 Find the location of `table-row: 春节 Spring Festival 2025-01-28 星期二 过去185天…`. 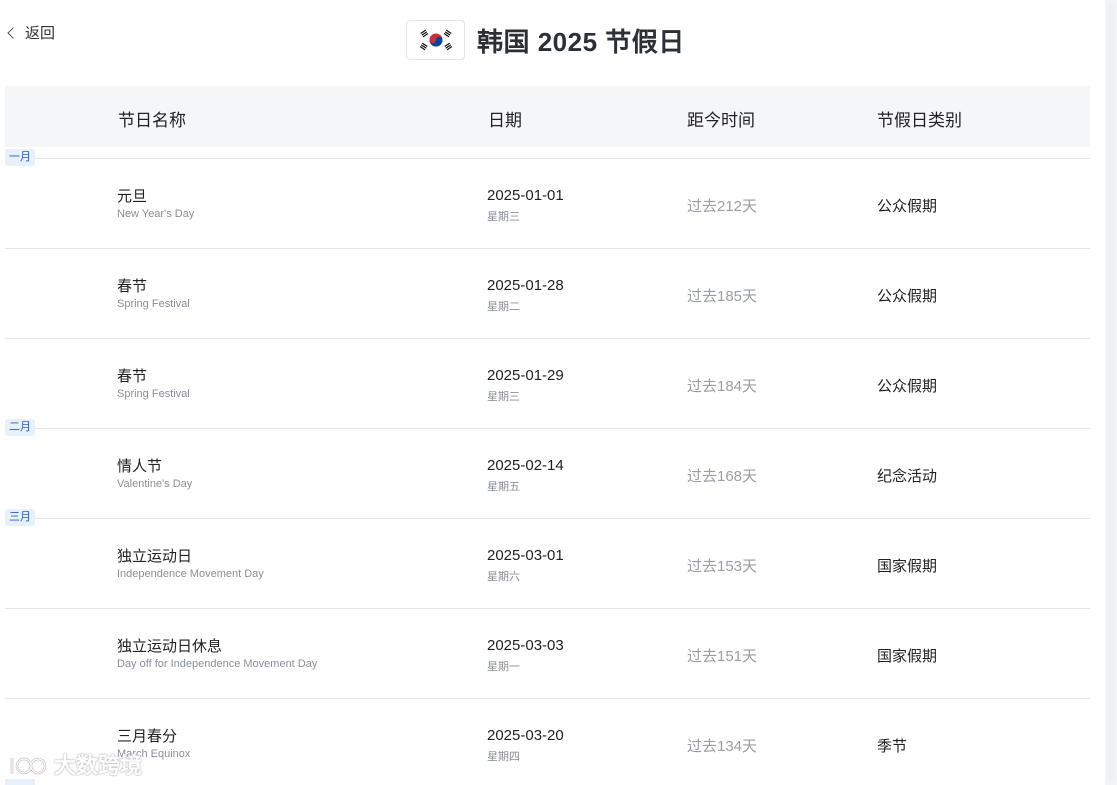

table-row: 春节 Spring Festival 2025-01-28 星期二 过去185天… is located at coordinates (547, 293).